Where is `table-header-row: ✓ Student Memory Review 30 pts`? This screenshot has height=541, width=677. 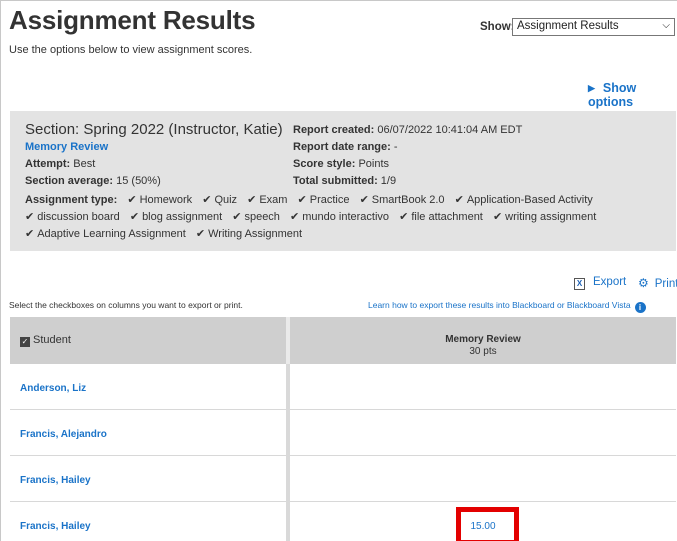
table-header-row: ✓ Student Memory Review 30 pts is located at coordinates (343, 340).